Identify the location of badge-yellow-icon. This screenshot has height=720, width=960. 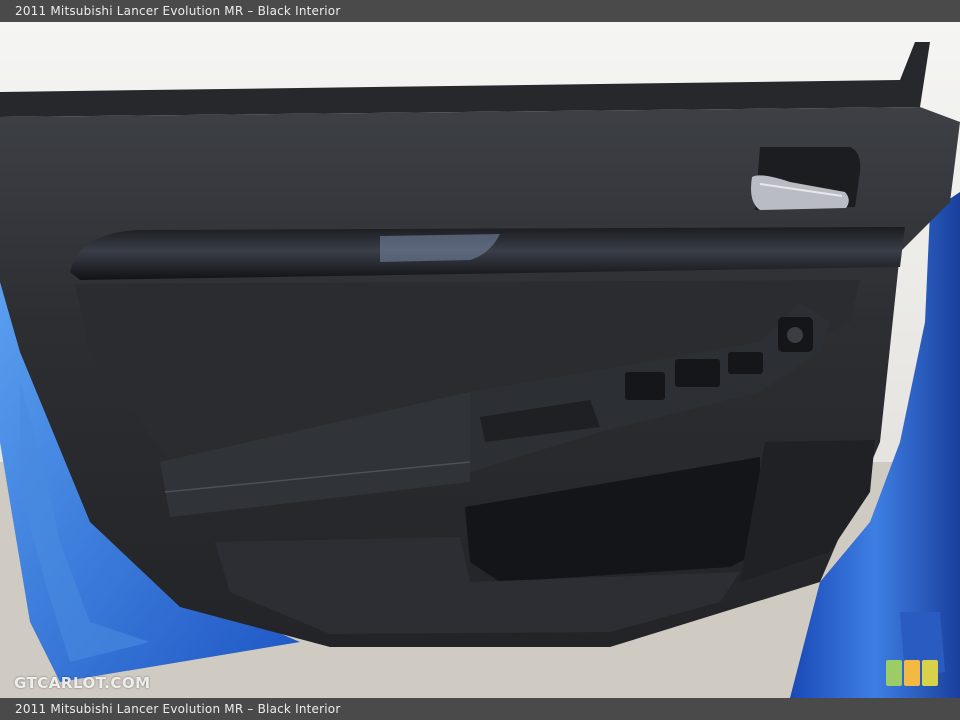
(930, 673).